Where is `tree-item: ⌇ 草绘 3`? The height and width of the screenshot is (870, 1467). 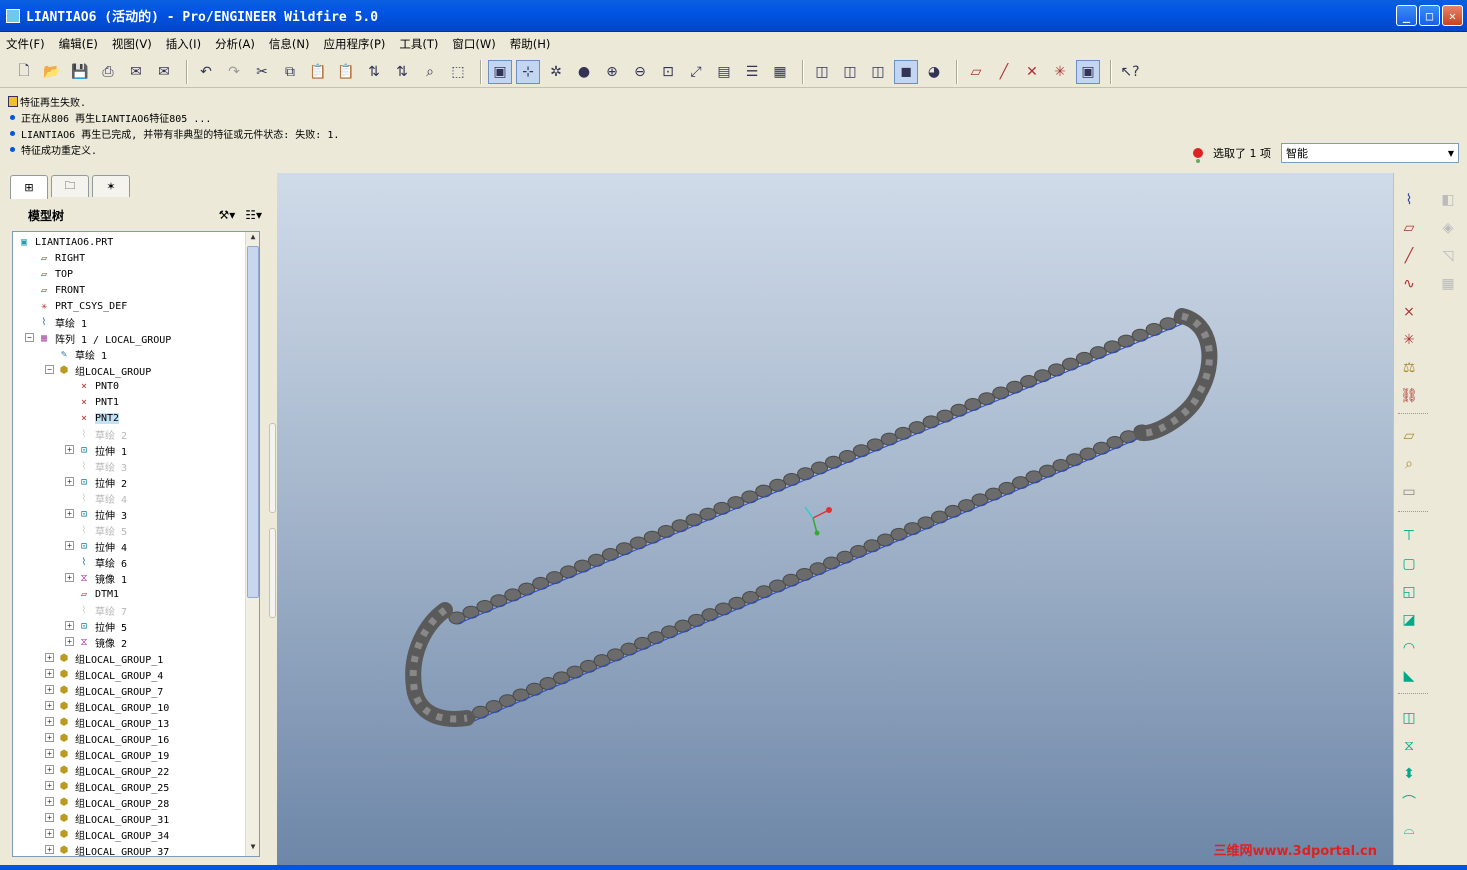
tree-item: ⌇ 草绘 3 is located at coordinates (102, 466).